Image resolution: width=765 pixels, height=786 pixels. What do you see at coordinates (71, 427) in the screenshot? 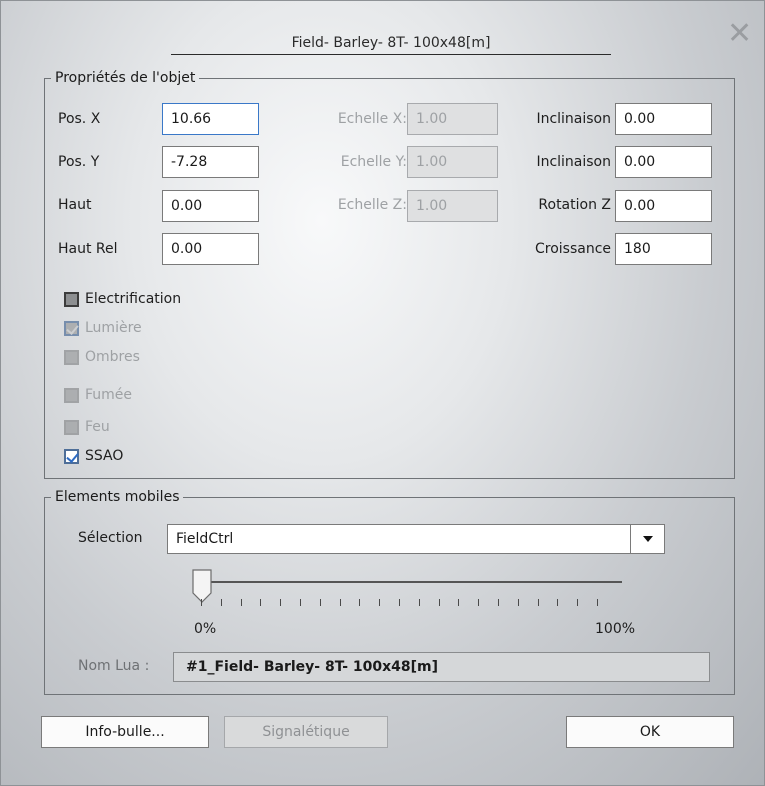
I see `feu-box` at bounding box center [71, 427].